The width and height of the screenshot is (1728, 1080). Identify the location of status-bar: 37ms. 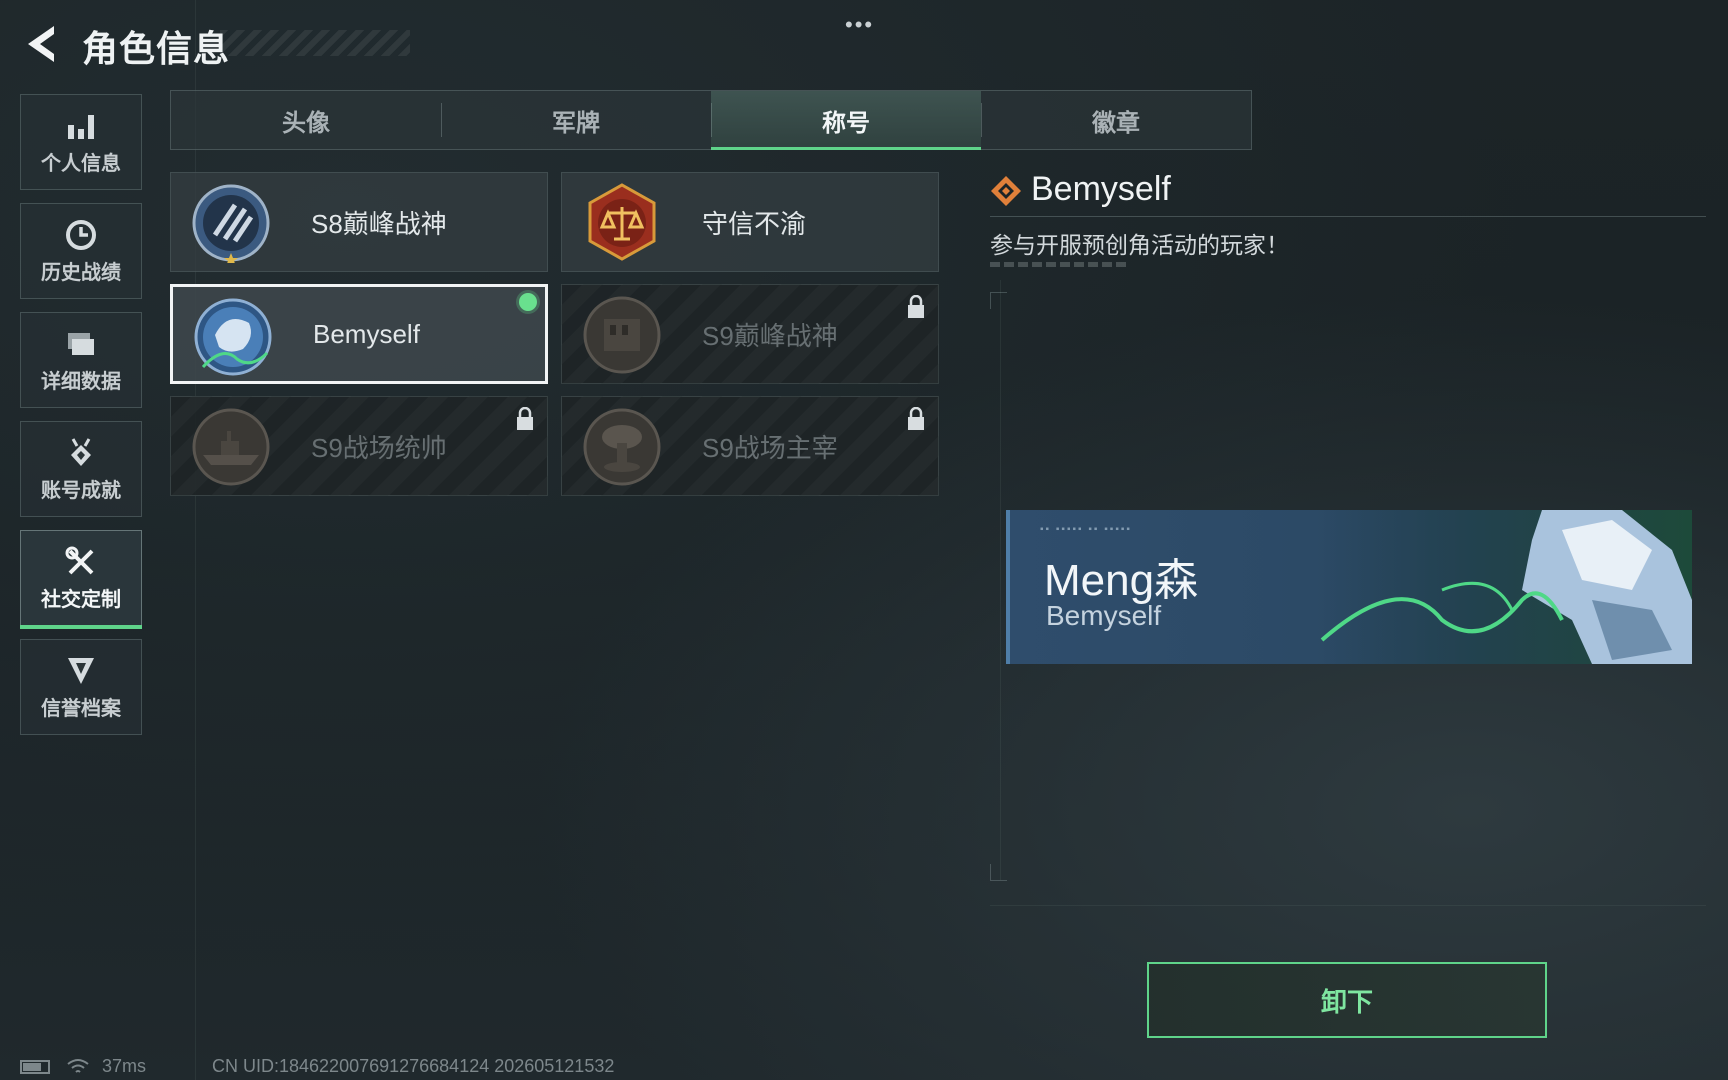
(83, 1066).